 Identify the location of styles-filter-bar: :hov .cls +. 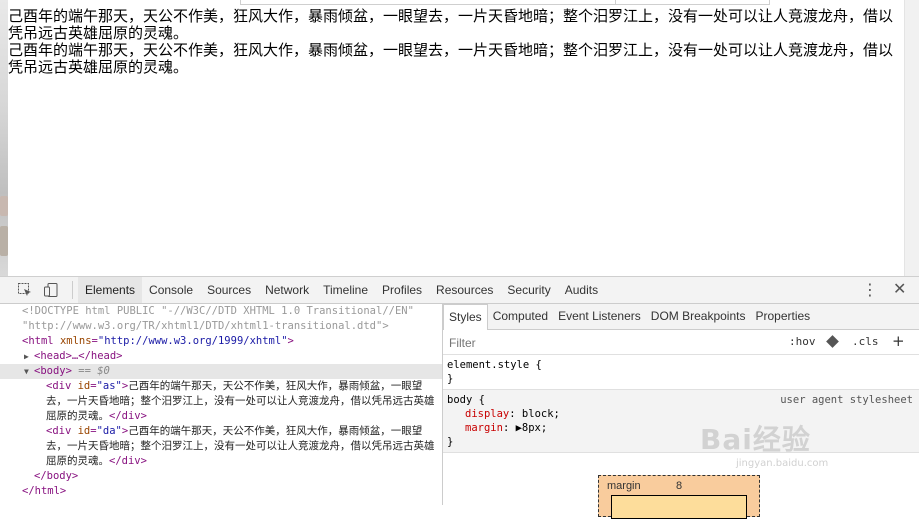
(681, 342).